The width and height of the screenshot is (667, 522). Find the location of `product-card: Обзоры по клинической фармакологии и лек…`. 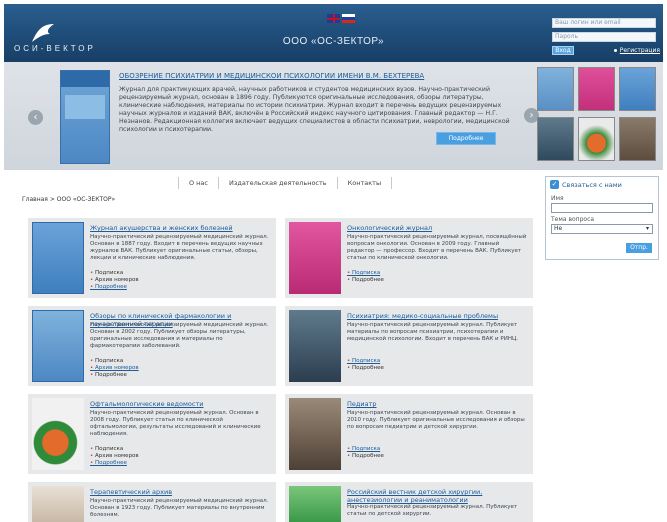

product-card: Обзоры по клинической фармакологии и лек… is located at coordinates (152, 346).